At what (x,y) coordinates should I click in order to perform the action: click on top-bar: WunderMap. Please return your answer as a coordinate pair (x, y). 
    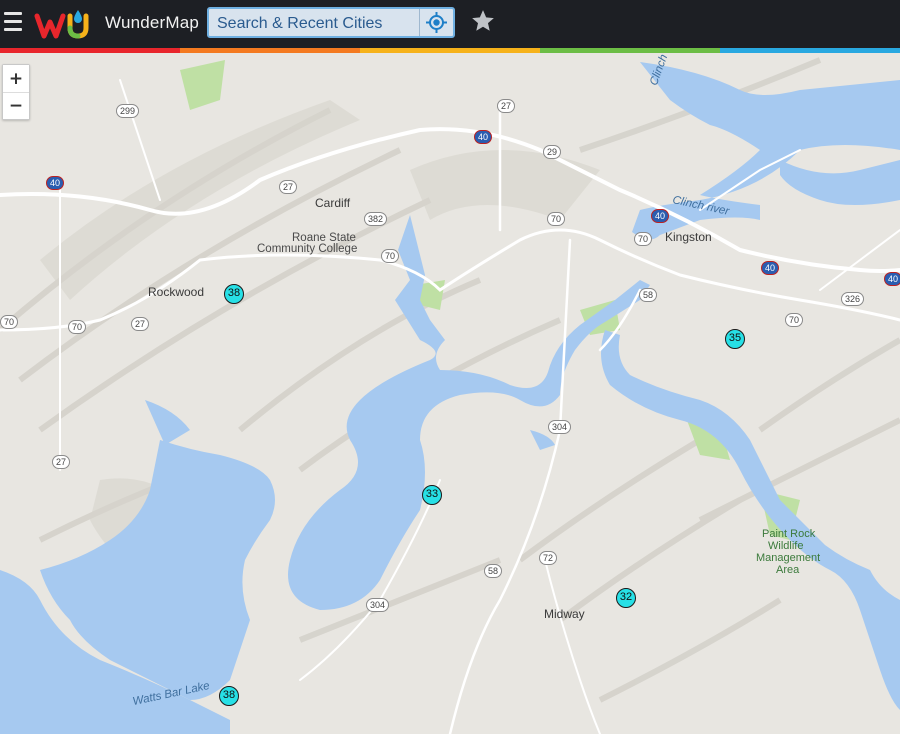
    Looking at the image, I should click on (450, 24).